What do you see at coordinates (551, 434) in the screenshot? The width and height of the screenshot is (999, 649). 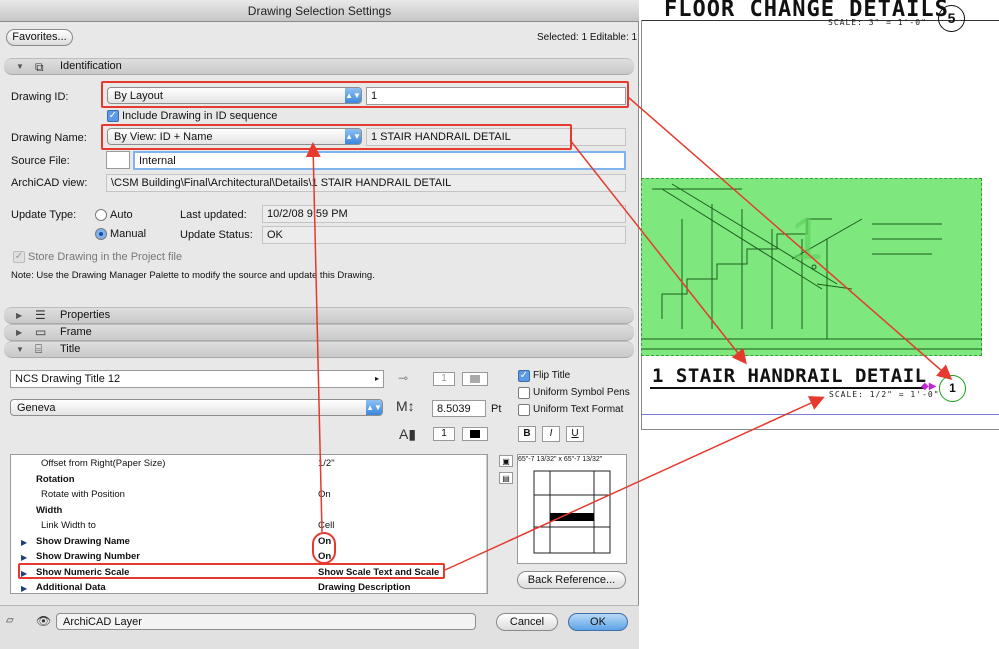 I see `italic-button: I` at bounding box center [551, 434].